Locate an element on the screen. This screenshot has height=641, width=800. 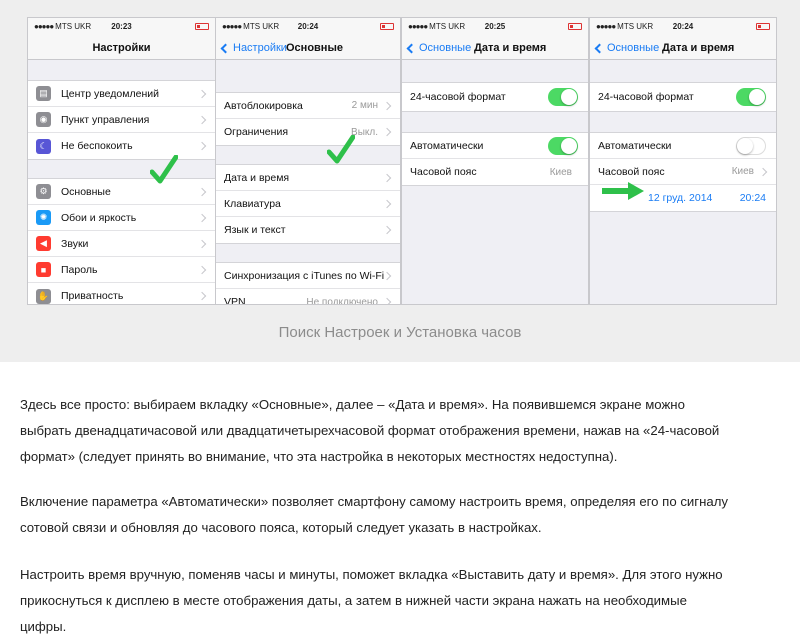
control-center-icon: ◉ is located at coordinates (43, 119).